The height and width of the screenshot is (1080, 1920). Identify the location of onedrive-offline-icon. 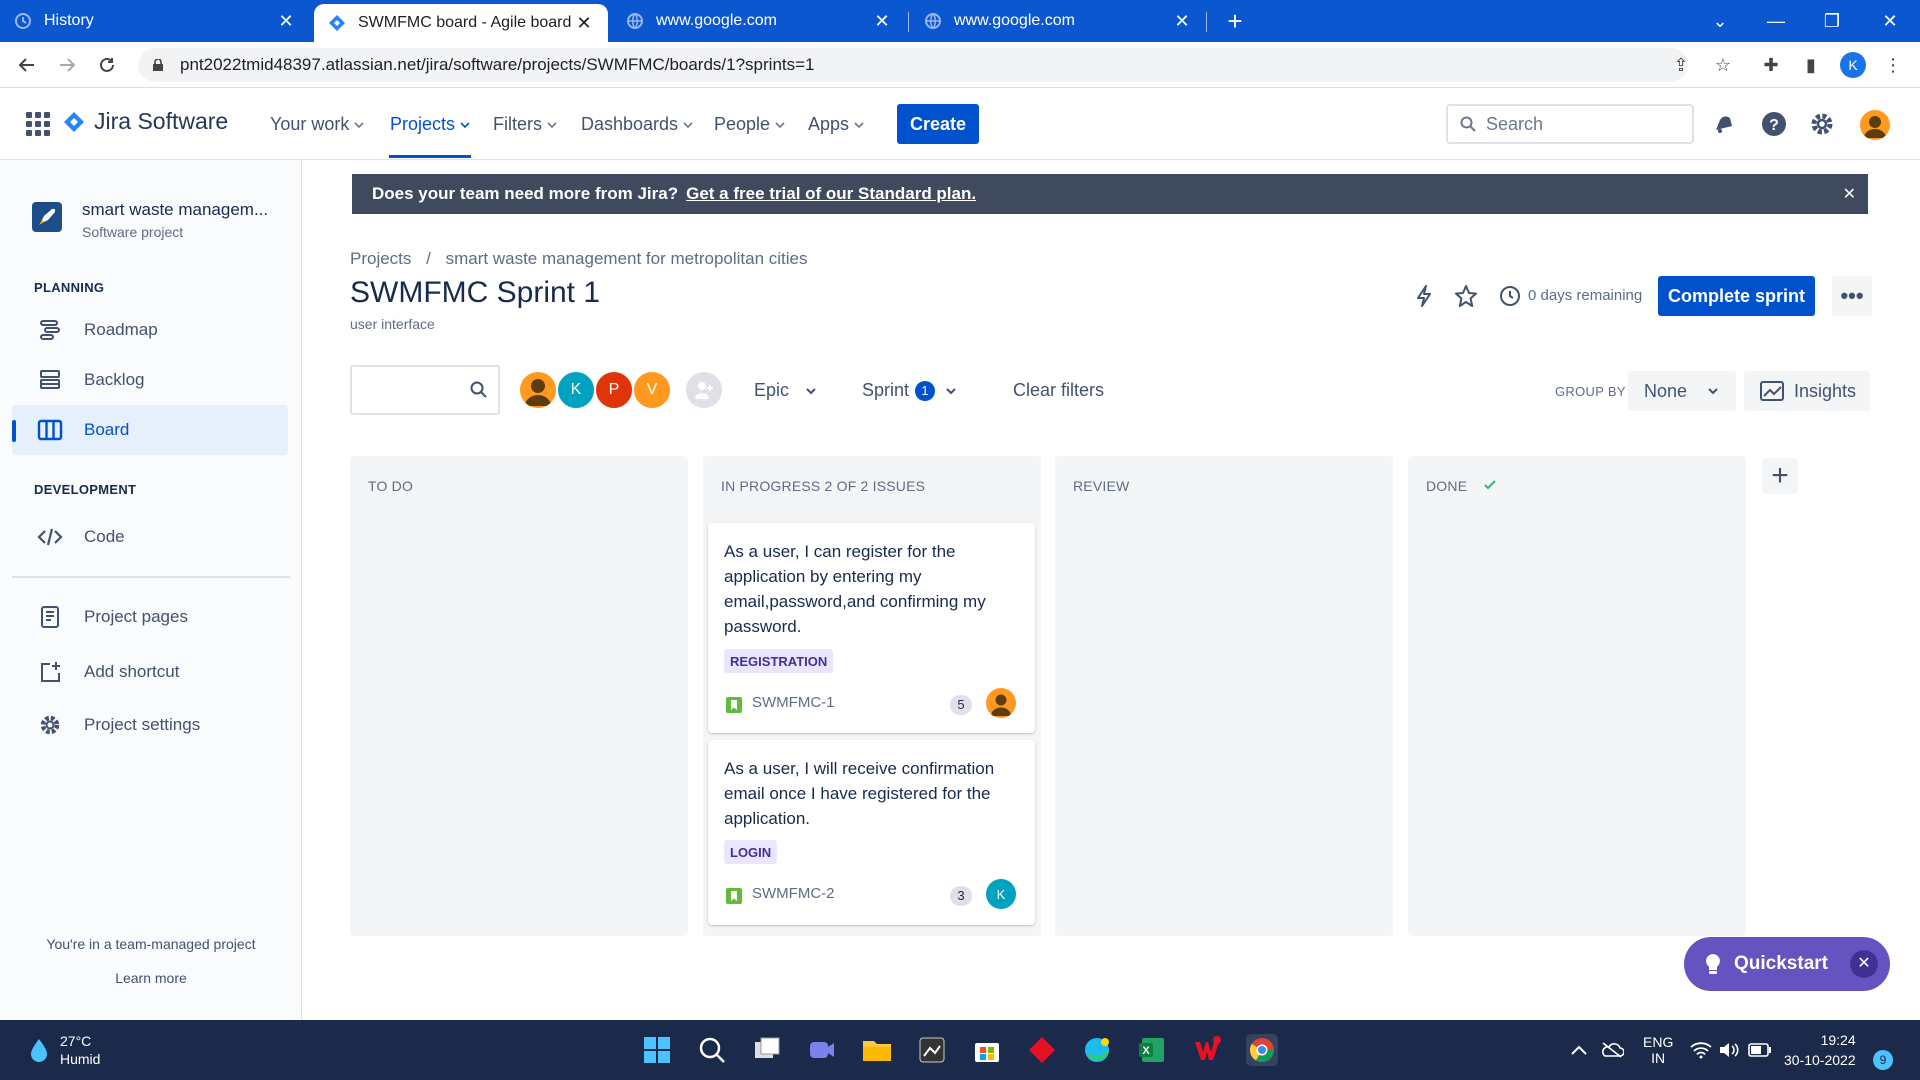
(1612, 1050).